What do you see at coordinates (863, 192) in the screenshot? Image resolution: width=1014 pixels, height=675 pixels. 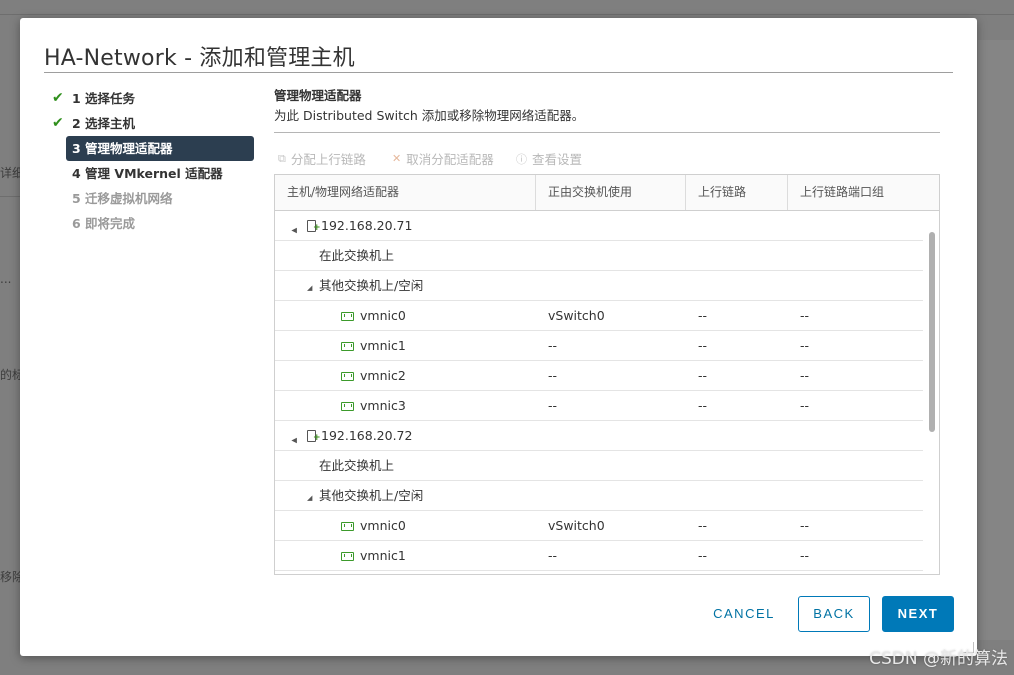 I see `column-header-uplink-portgroup: 上行链路端口组` at bounding box center [863, 192].